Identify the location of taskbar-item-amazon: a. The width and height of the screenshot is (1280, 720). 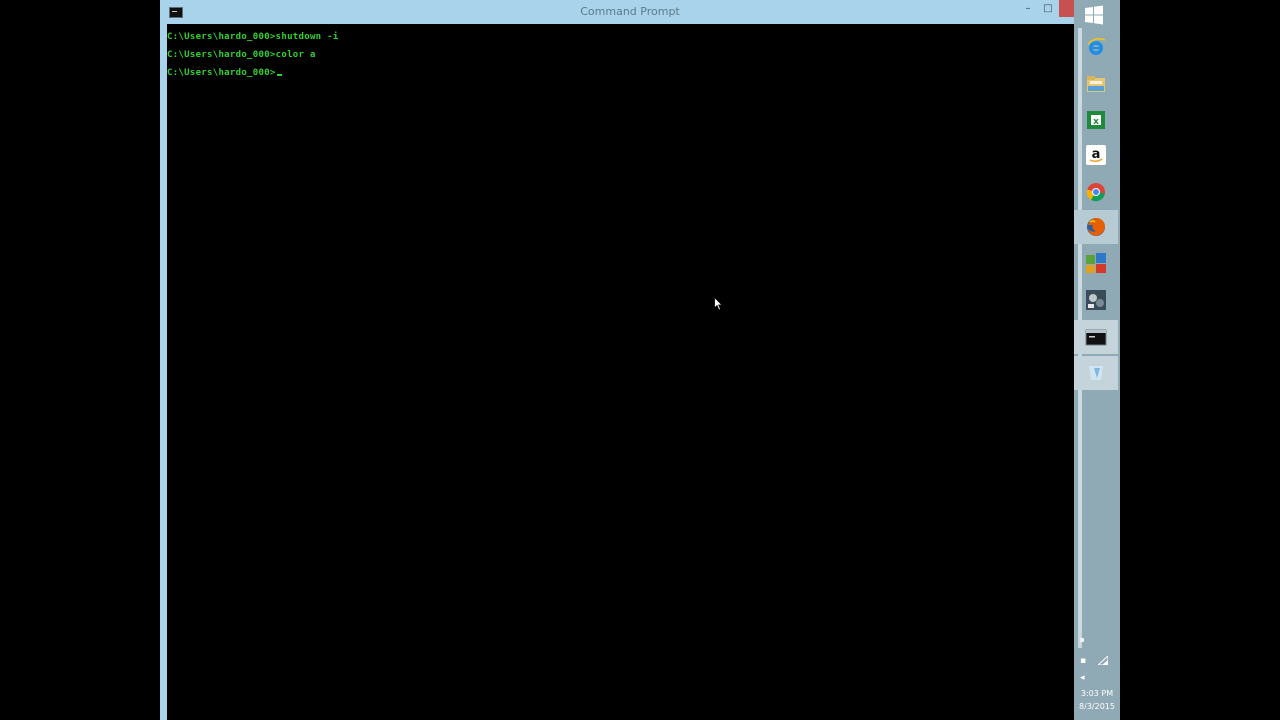
(1096, 155).